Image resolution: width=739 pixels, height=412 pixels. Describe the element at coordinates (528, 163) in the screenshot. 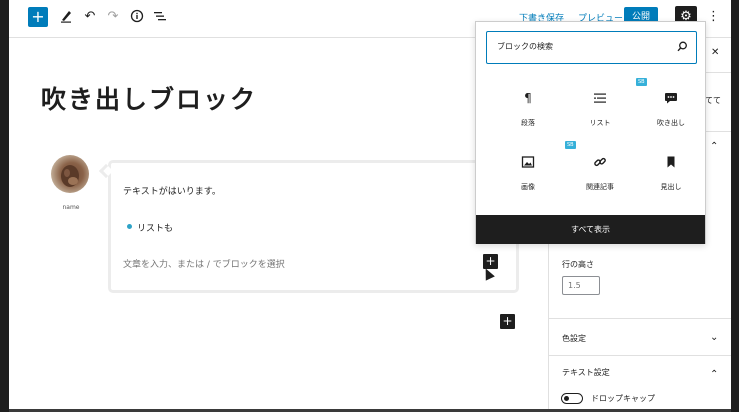

I see `image-icon` at that location.